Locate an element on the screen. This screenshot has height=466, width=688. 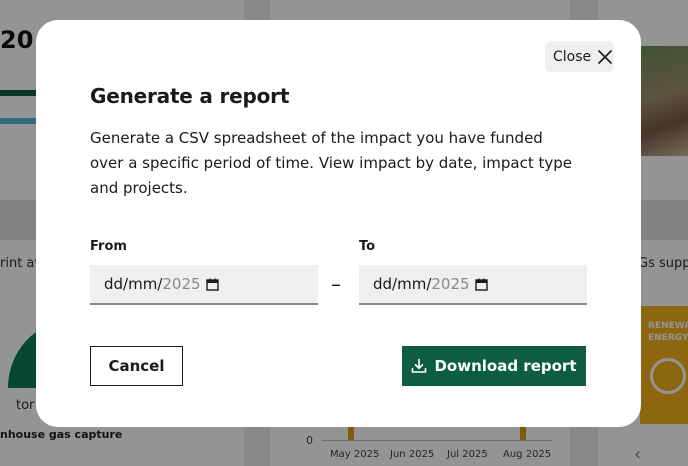
close-button-label: Close is located at coordinates (572, 56).